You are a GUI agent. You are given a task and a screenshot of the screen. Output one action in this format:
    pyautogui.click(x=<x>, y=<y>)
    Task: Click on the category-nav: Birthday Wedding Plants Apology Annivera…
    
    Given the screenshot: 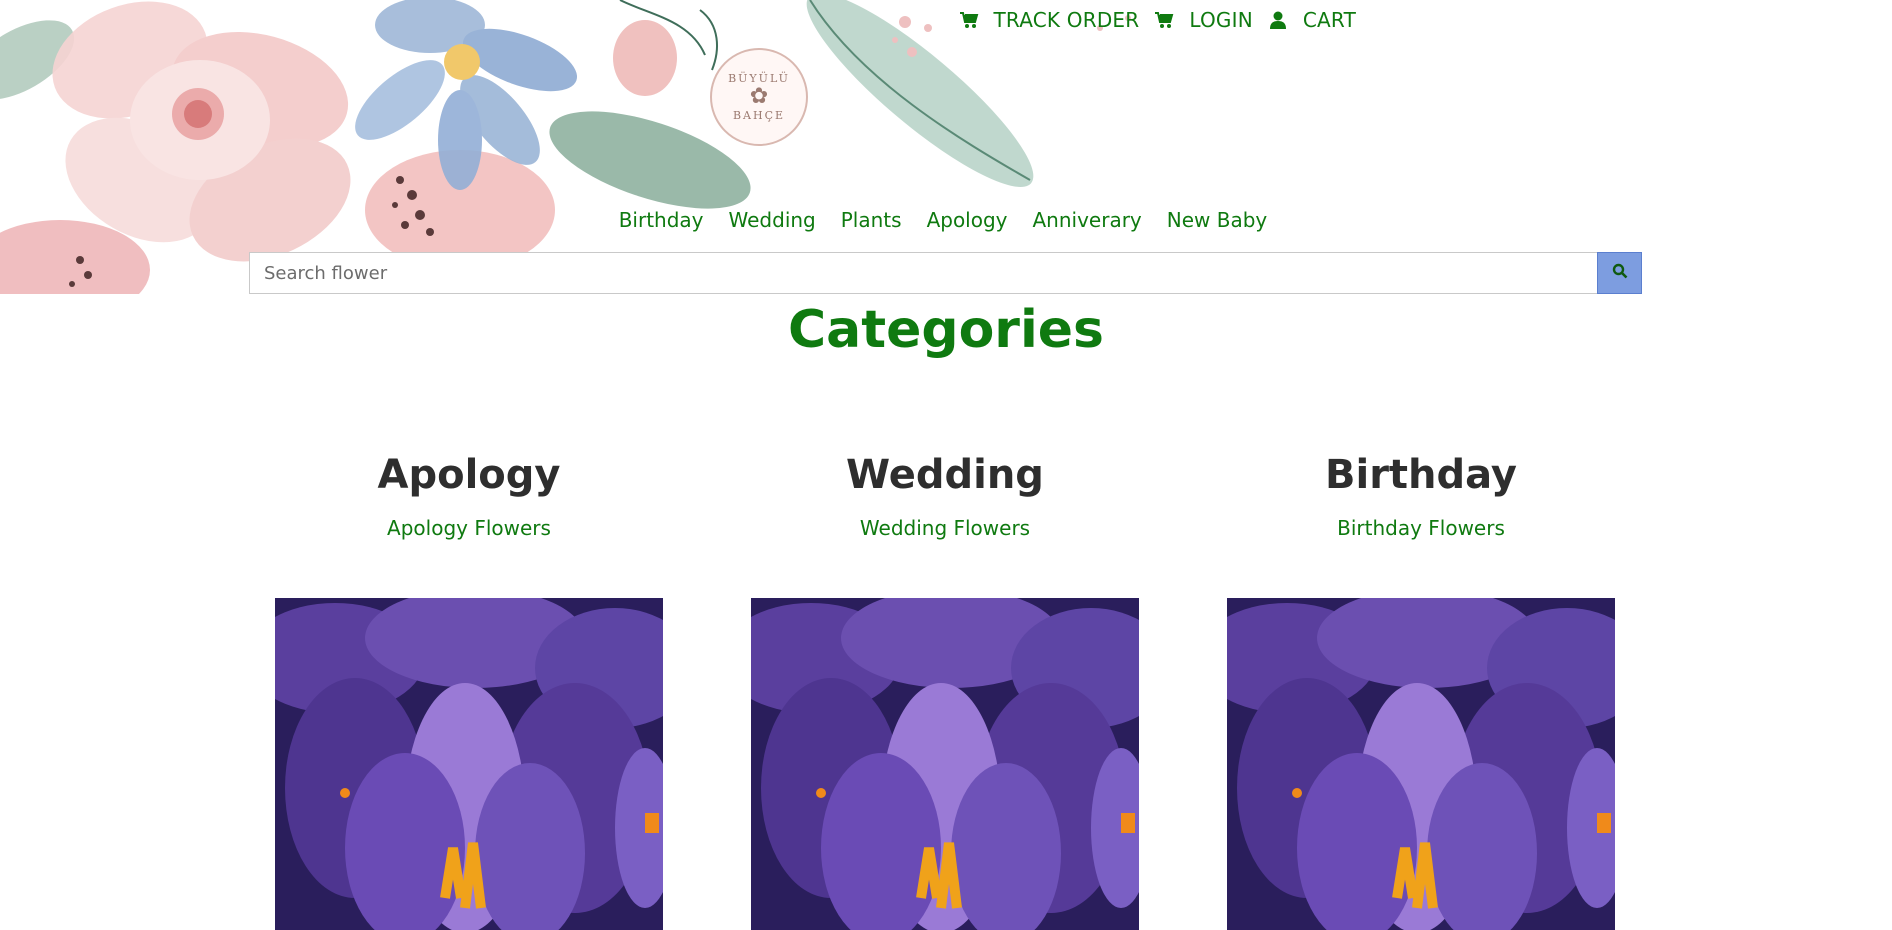 What is the action you would take?
    pyautogui.click(x=946, y=220)
    